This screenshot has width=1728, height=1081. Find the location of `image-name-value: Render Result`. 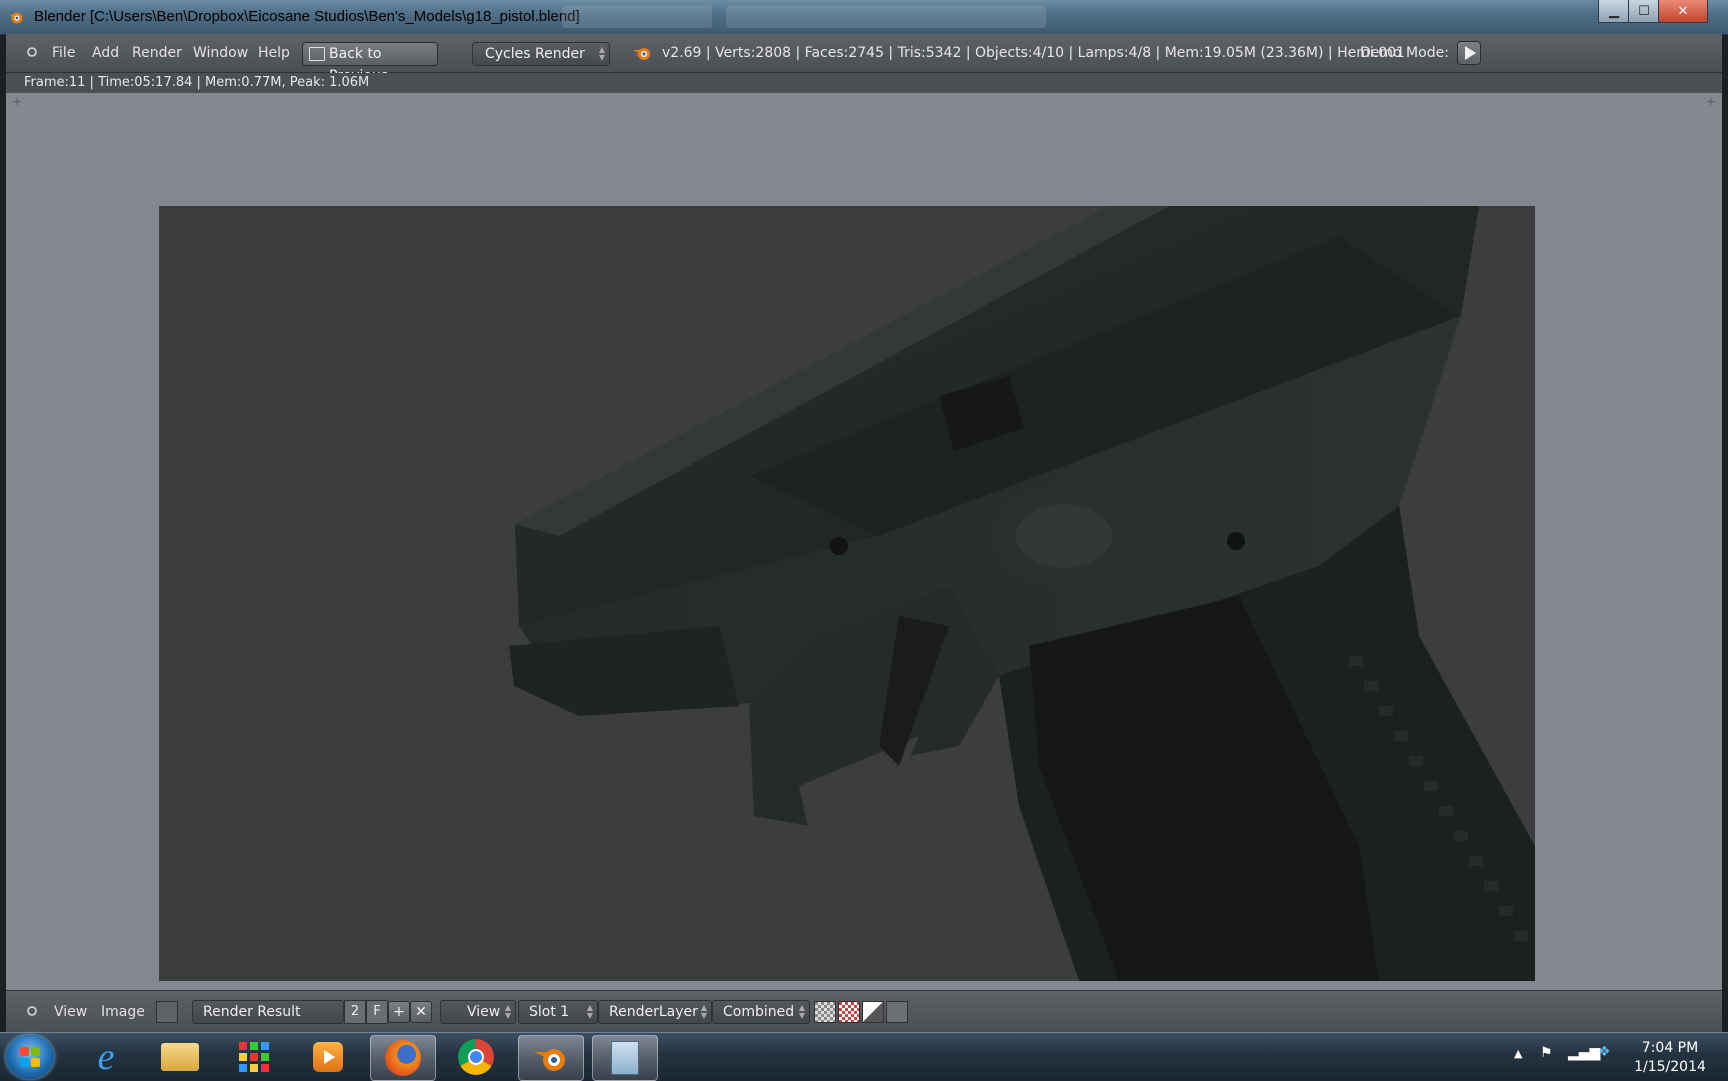

image-name-value: Render Result is located at coordinates (252, 1012).